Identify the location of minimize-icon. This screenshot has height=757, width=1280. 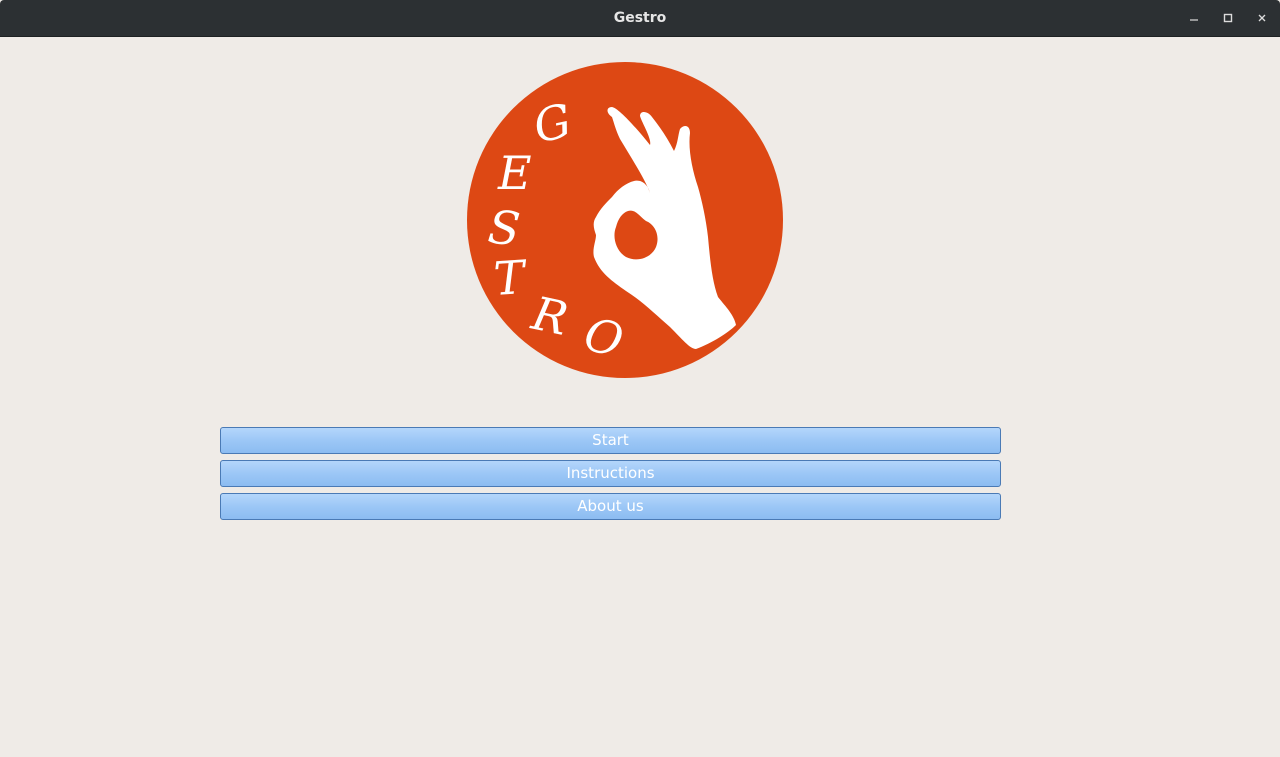
(1194, 20).